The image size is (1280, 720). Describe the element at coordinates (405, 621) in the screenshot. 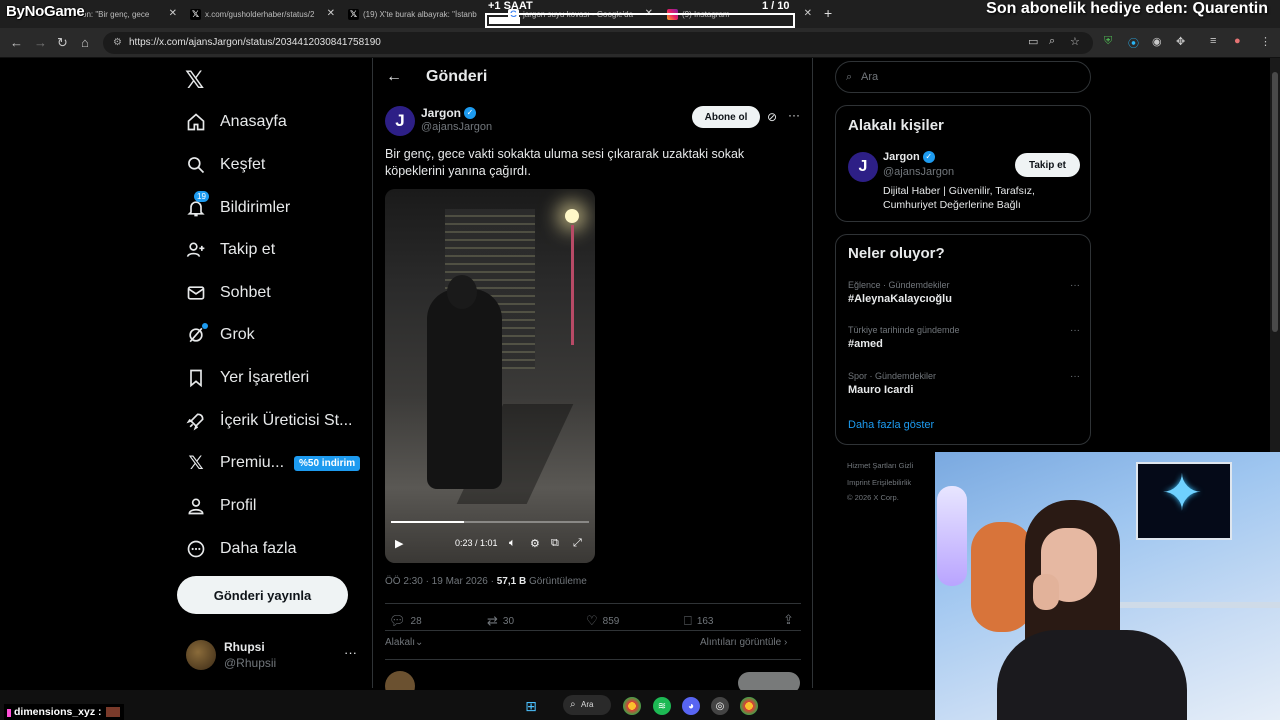

I see `reply-action: 💬︎ 28` at that location.